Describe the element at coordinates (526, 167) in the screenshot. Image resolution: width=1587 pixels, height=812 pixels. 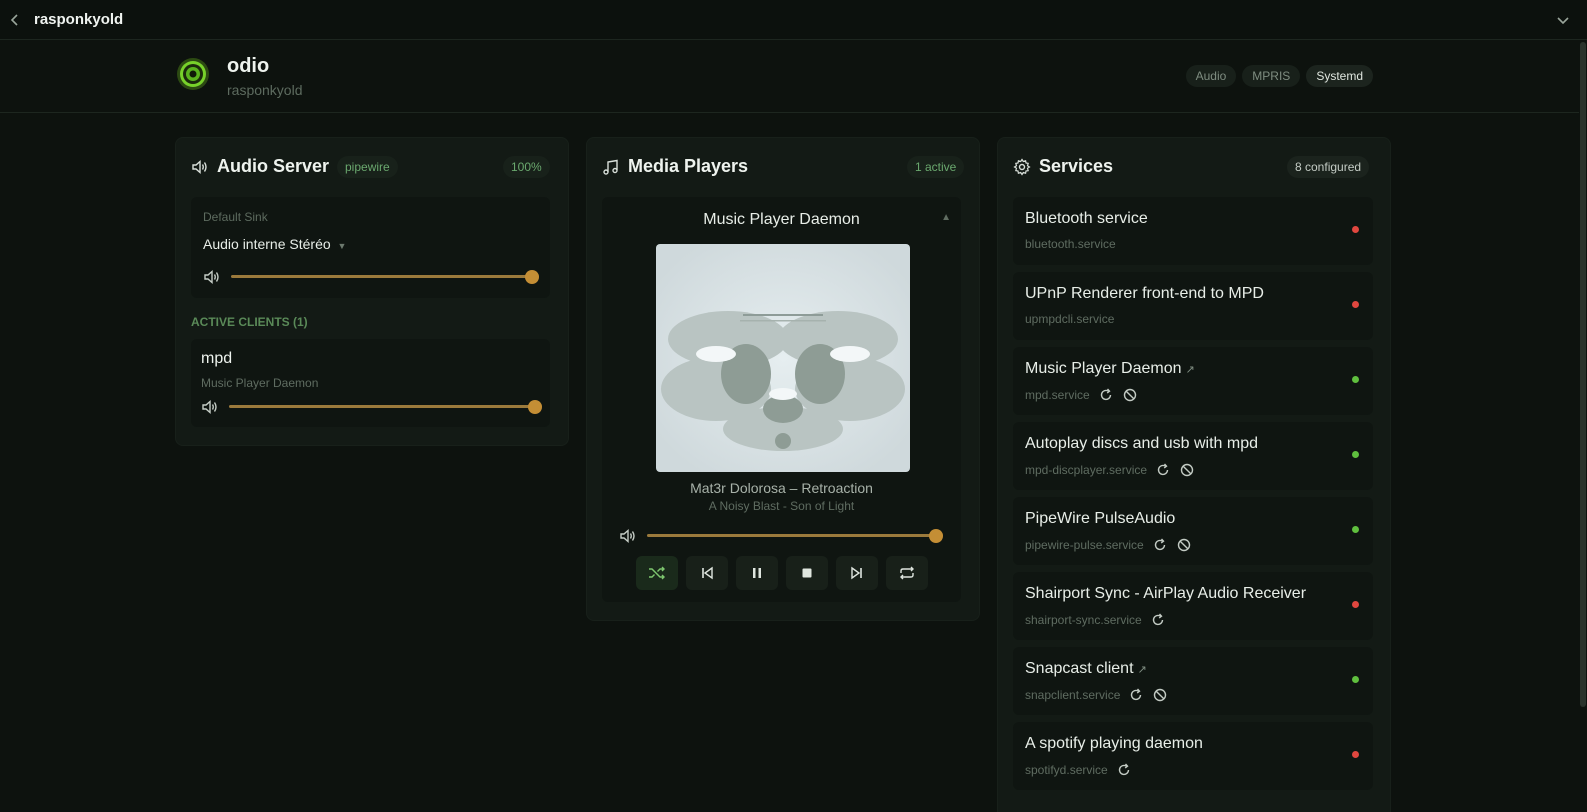
I see `volume-badge: 100%` at that location.